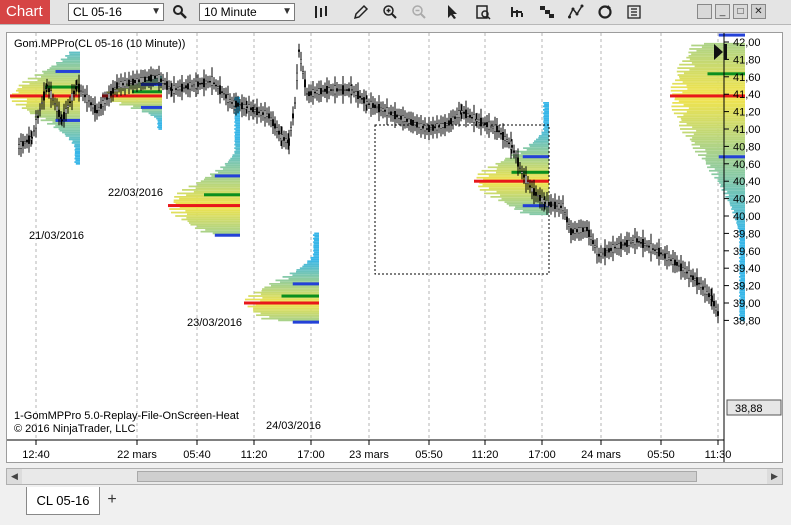 This screenshot has width=791, height=525. I want to click on scroll-left-icon: ◀, so click(14, 476).